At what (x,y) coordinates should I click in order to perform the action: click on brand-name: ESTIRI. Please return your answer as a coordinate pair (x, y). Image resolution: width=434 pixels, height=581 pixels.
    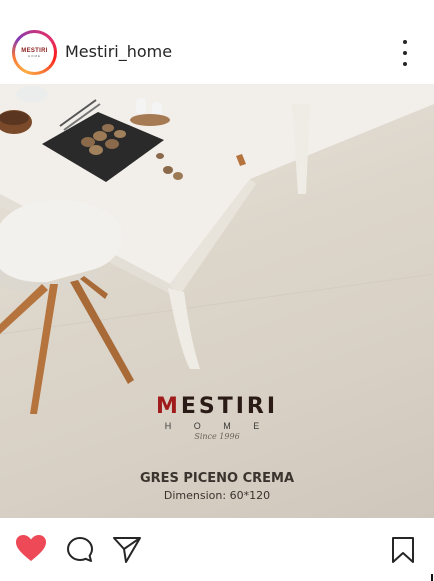
    Looking at the image, I should click on (229, 406).